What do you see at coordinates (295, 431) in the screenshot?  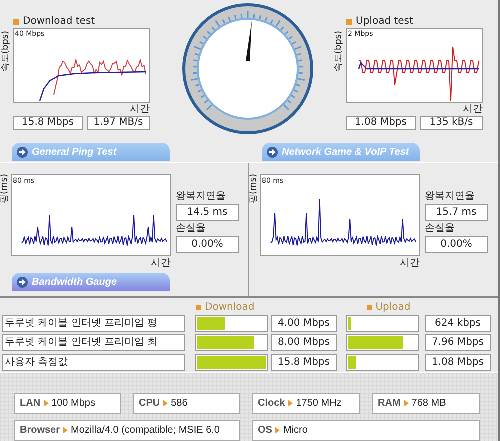 I see `info-value: Micro` at bounding box center [295, 431].